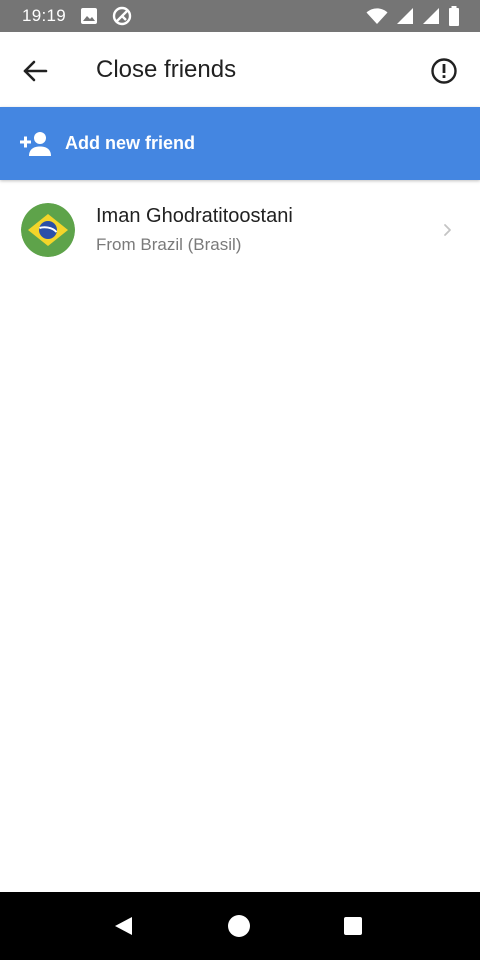 The height and width of the screenshot is (960, 480). What do you see at coordinates (240, 69) in the screenshot?
I see `app-bar: Close friends` at bounding box center [240, 69].